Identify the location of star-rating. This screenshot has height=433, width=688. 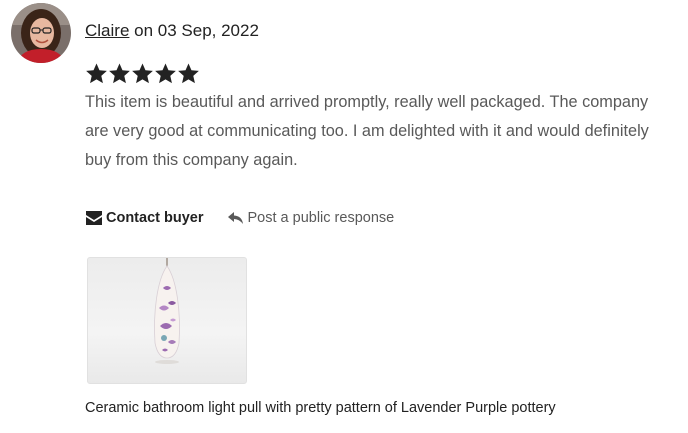
(142, 74).